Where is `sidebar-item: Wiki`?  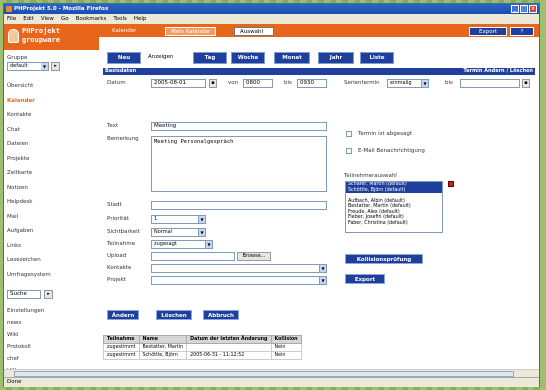 sidebar-item: Wiki is located at coordinates (13, 335).